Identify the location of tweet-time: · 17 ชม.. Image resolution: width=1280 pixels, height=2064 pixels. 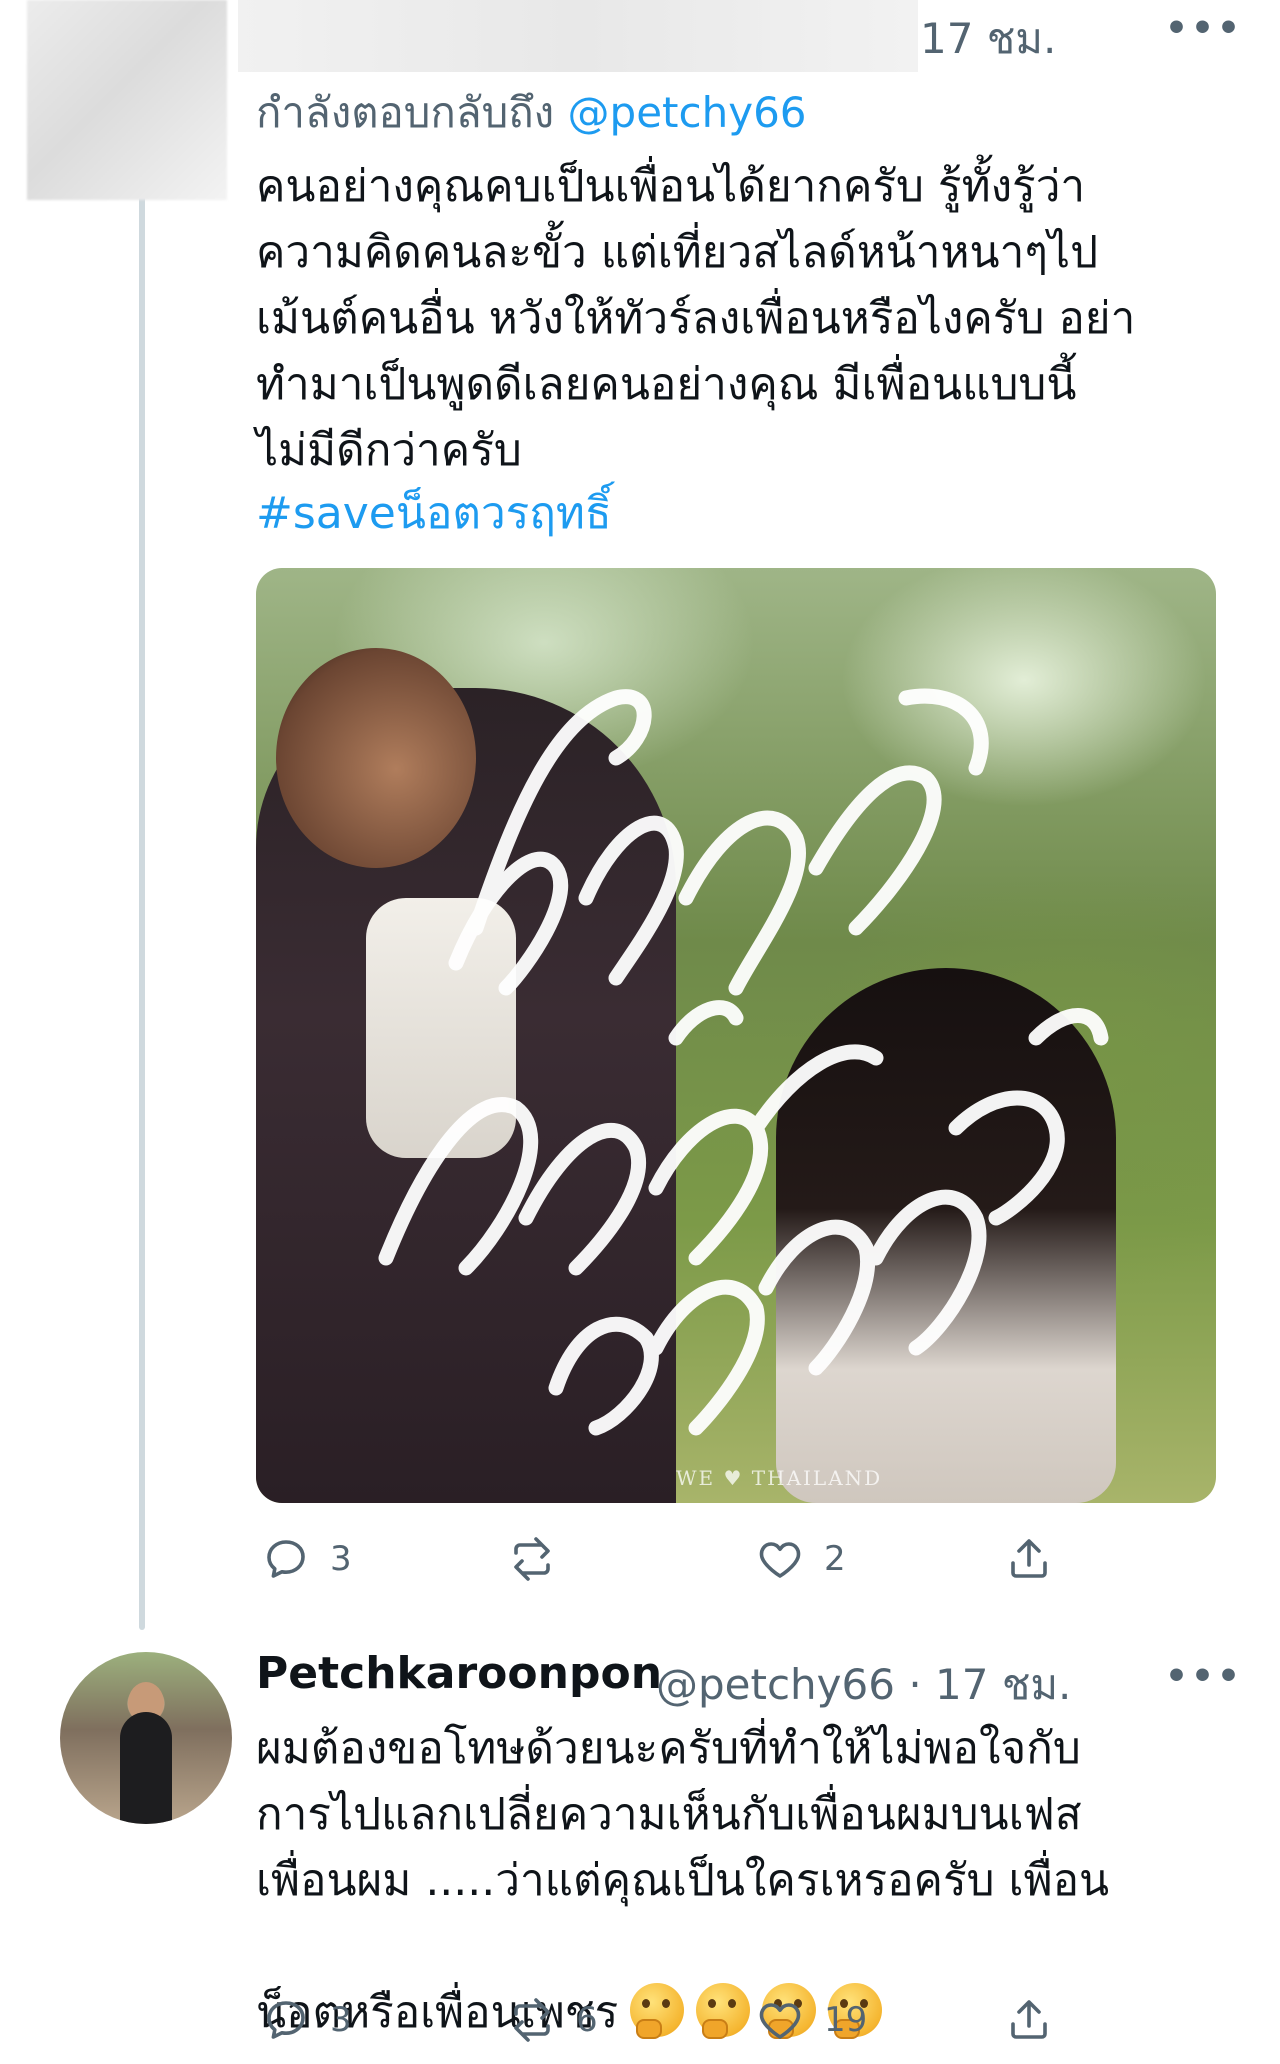
(989, 1684).